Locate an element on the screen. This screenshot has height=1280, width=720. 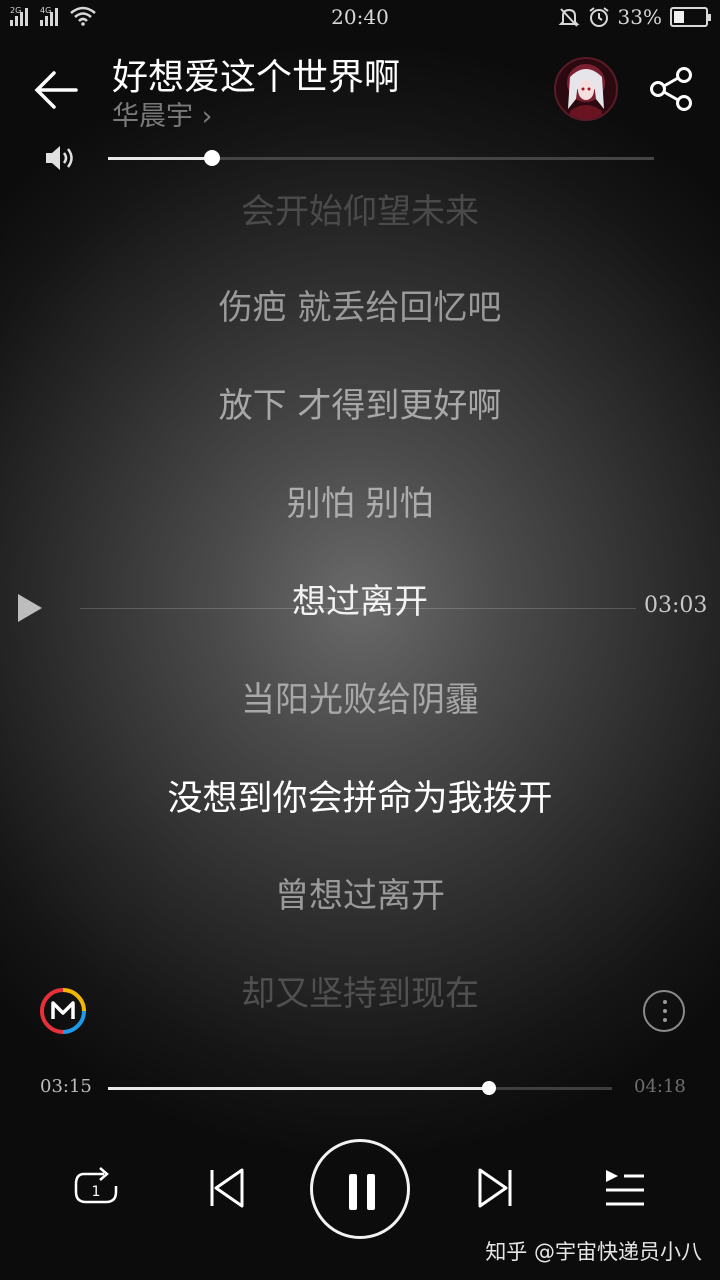
playlist-queue-icon is located at coordinates (624, 1188).